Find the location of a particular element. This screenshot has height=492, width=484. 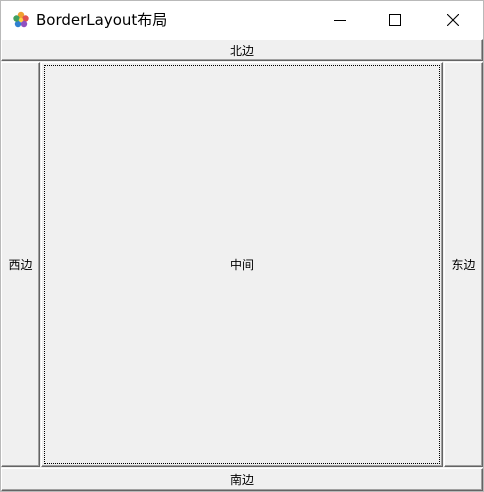

maximize-button is located at coordinates (395, 20).